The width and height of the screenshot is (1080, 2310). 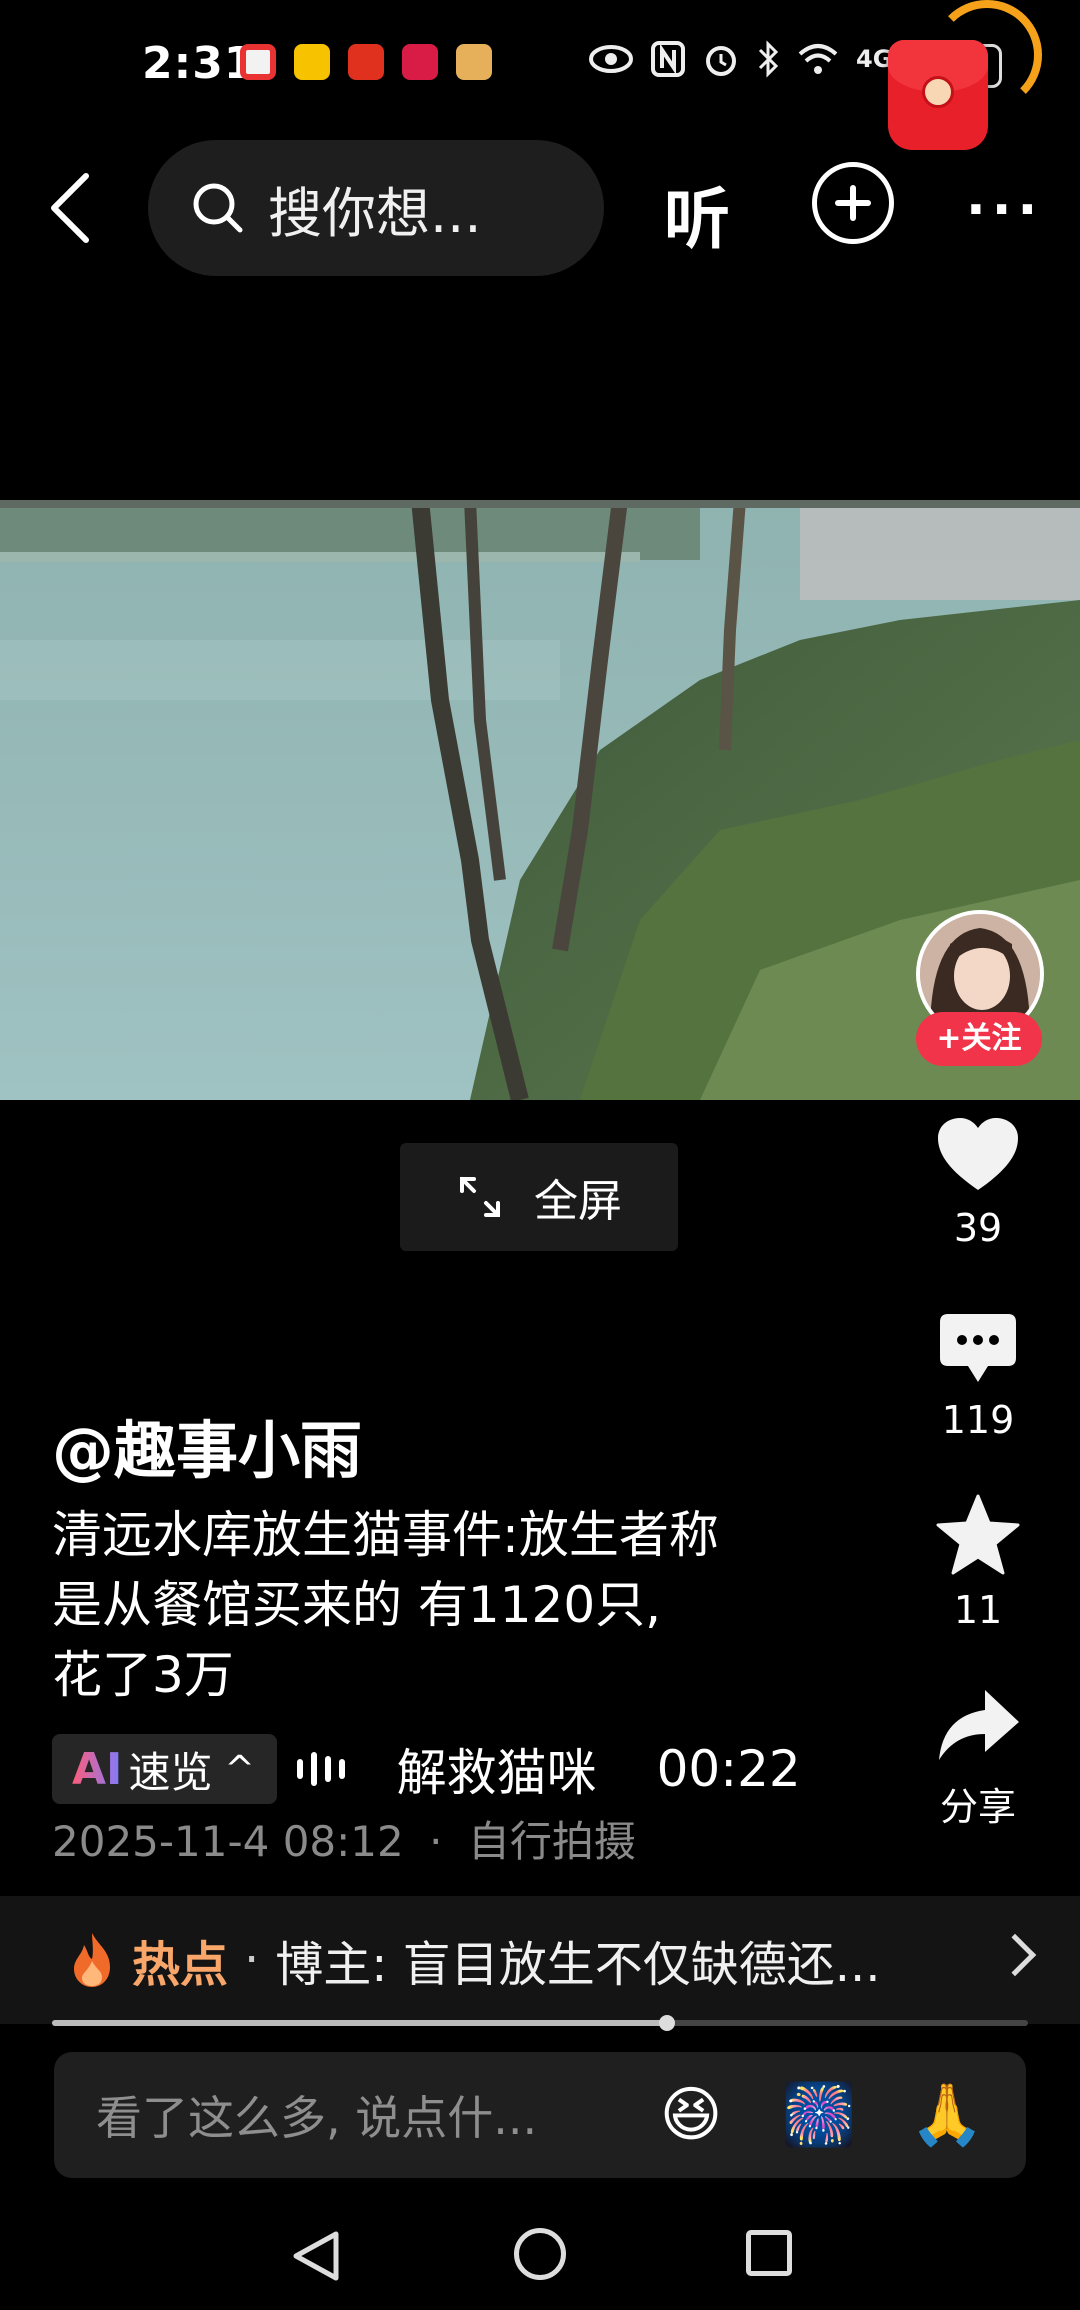 I want to click on chevron-up-icon: ^, so click(x=239, y=1769).